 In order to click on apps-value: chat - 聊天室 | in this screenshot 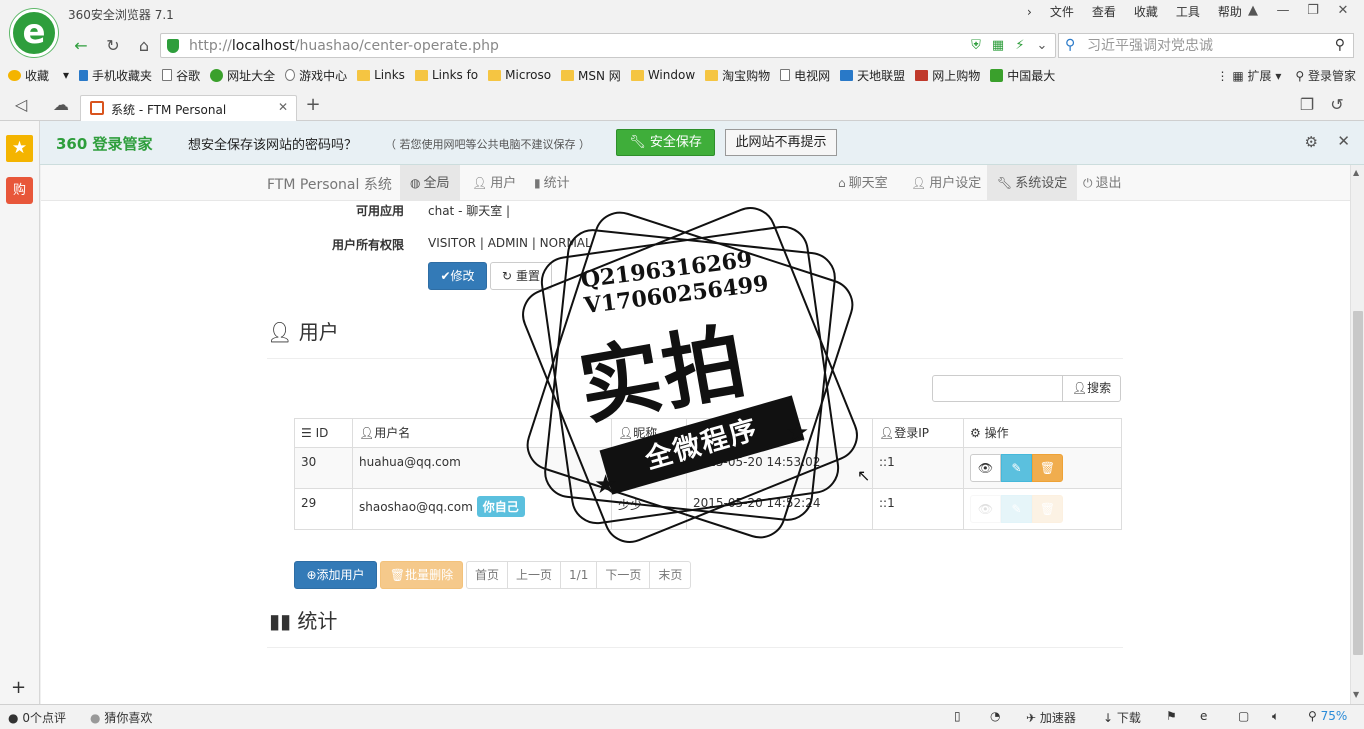, I will do `click(469, 211)`.